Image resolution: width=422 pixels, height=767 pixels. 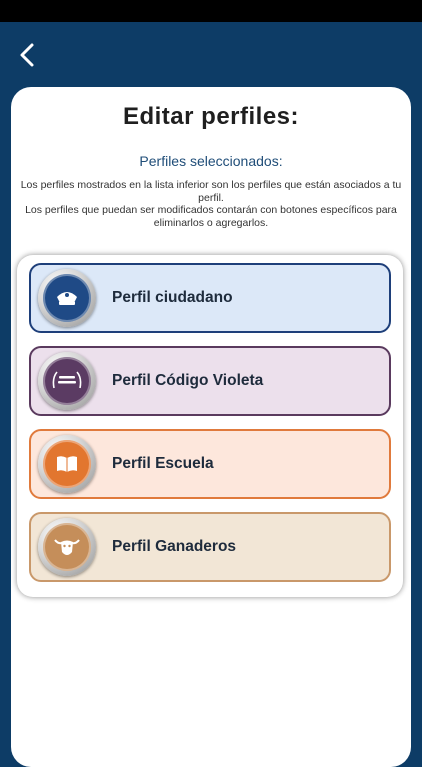 I want to click on profile-label: Perfil Ganaderos, so click(x=174, y=546).